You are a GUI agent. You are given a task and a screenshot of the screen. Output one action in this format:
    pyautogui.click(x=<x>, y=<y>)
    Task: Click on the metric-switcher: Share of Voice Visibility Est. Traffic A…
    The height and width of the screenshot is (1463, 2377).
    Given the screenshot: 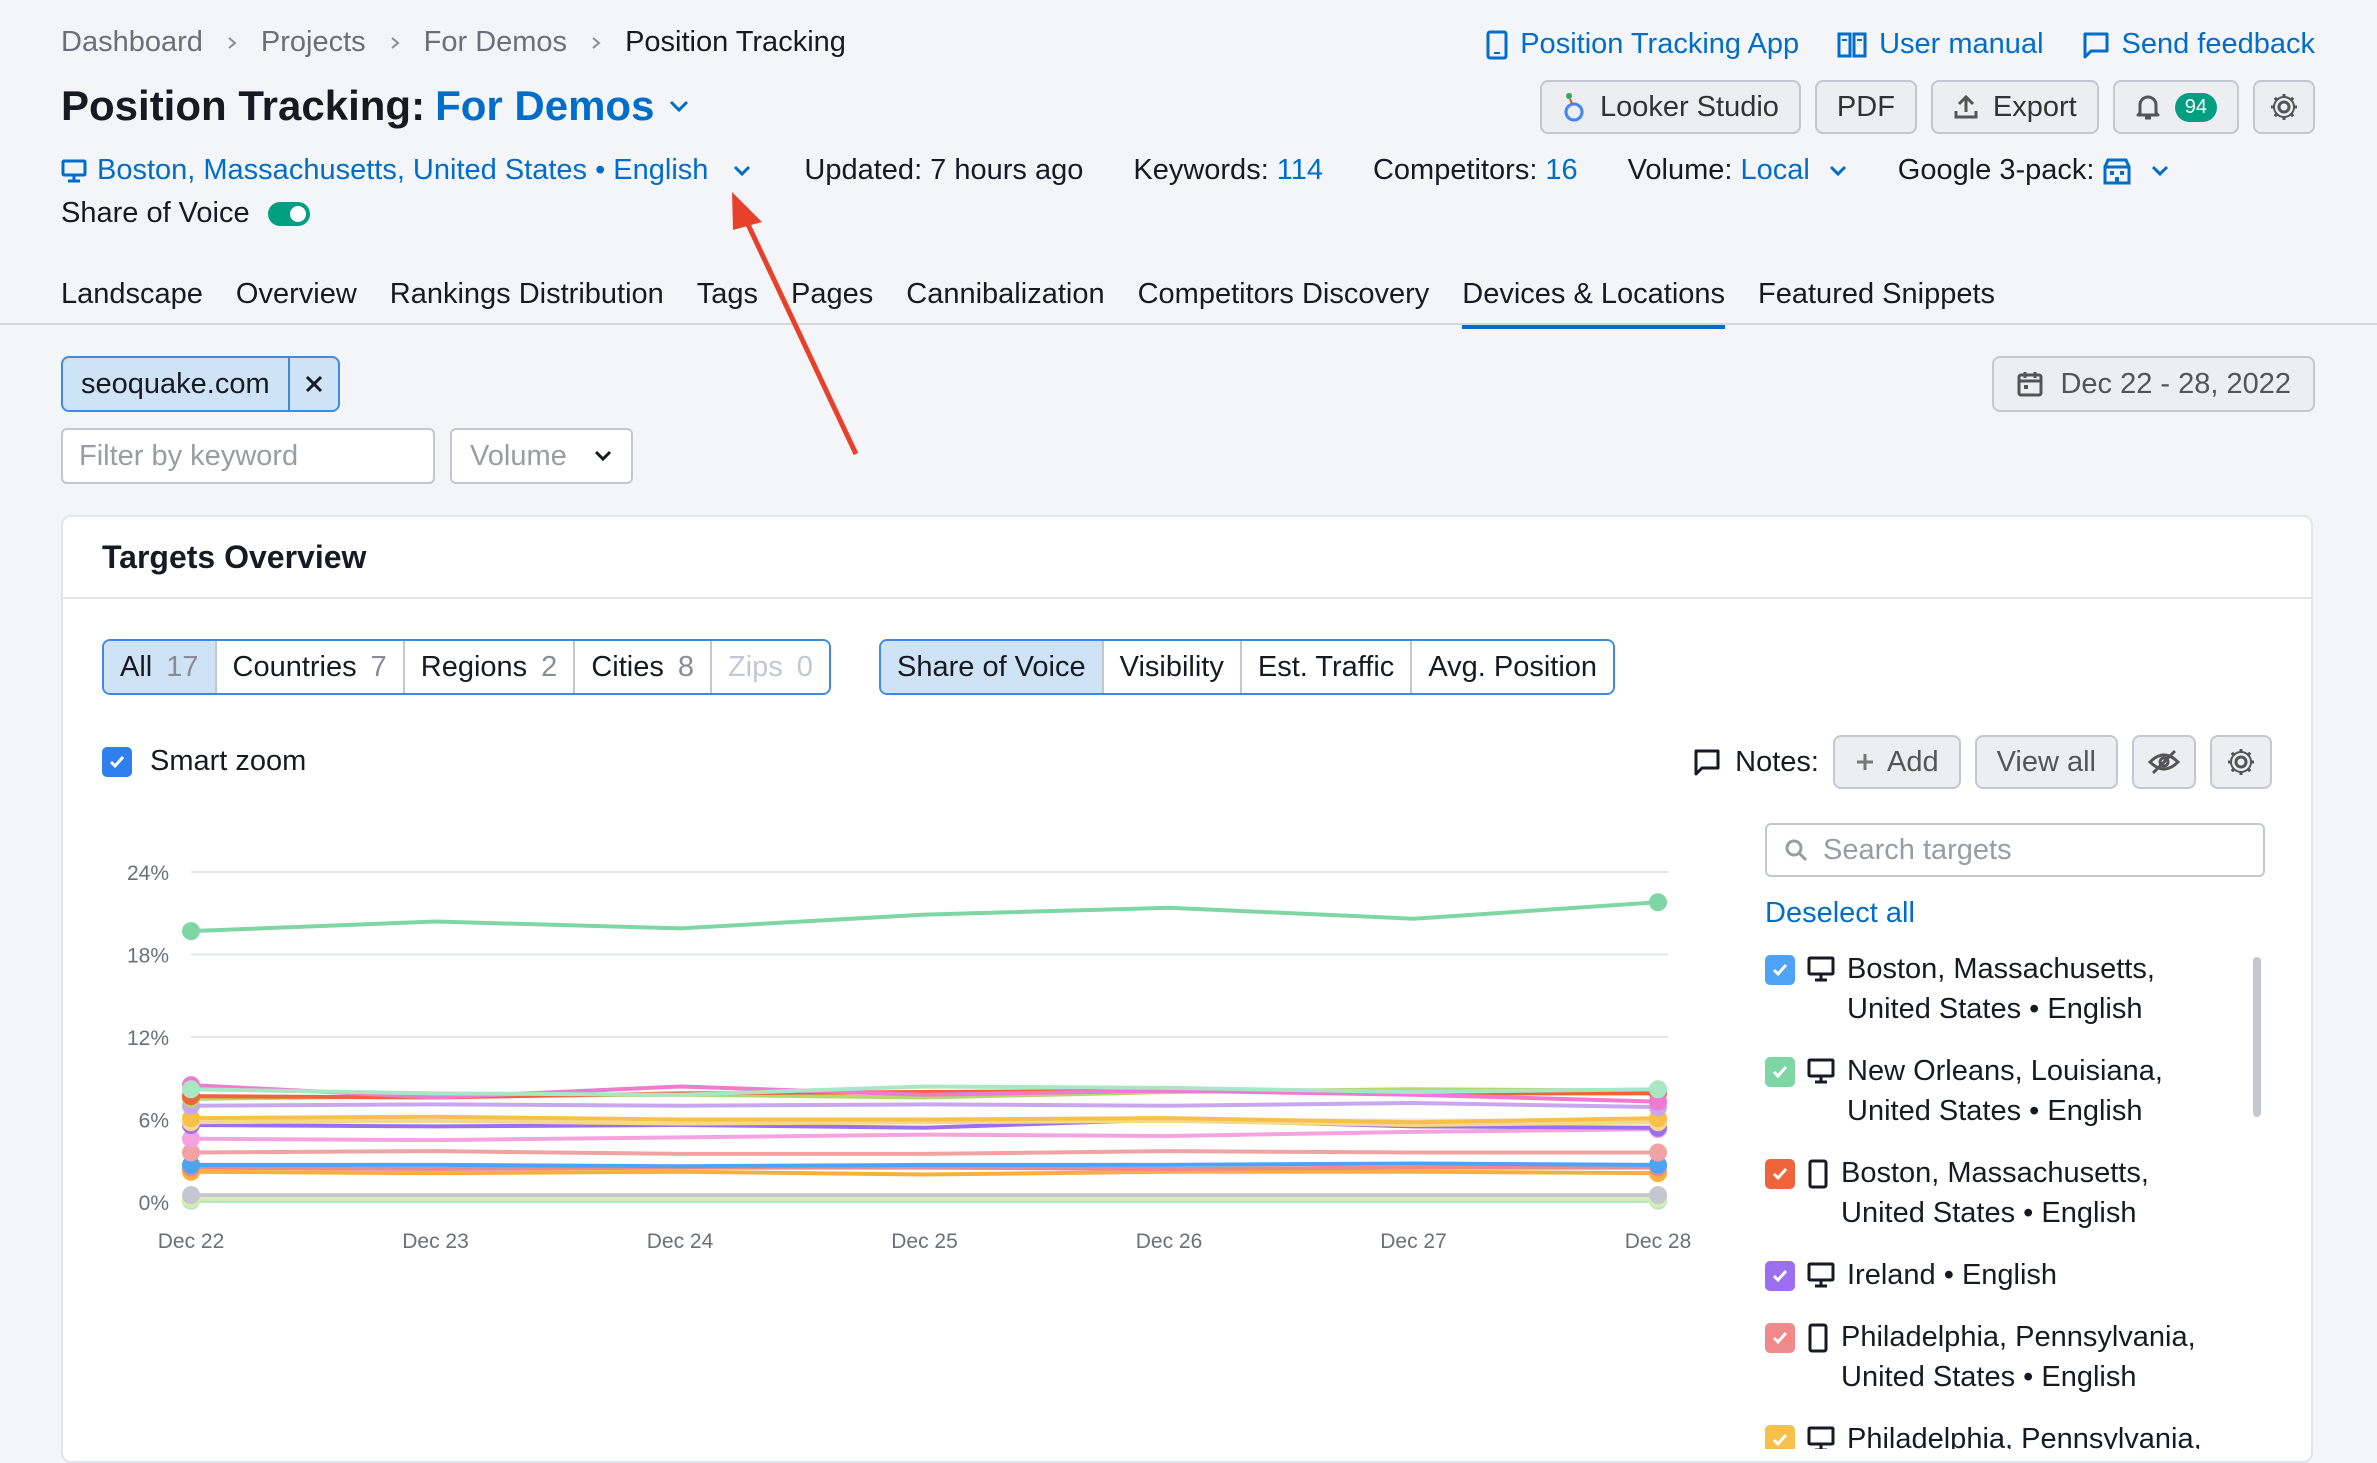 What is the action you would take?
    pyautogui.click(x=1247, y=667)
    